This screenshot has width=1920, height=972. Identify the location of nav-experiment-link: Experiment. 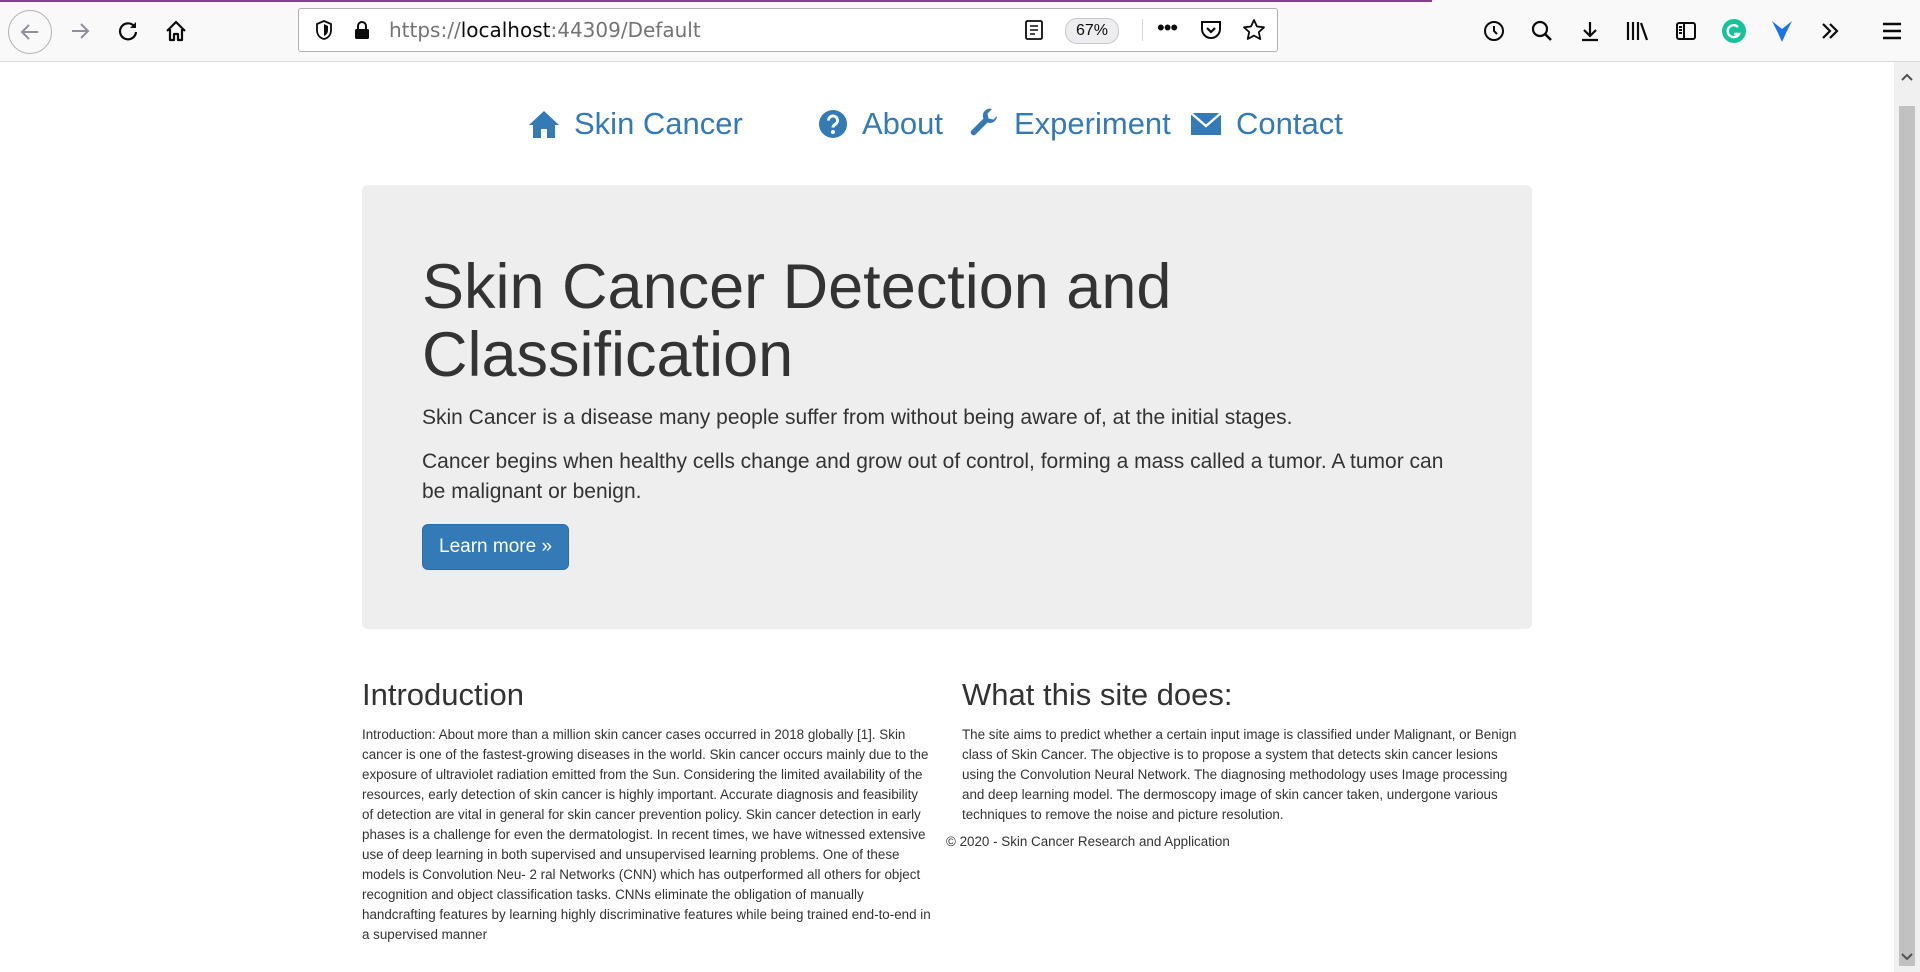
(1069, 124).